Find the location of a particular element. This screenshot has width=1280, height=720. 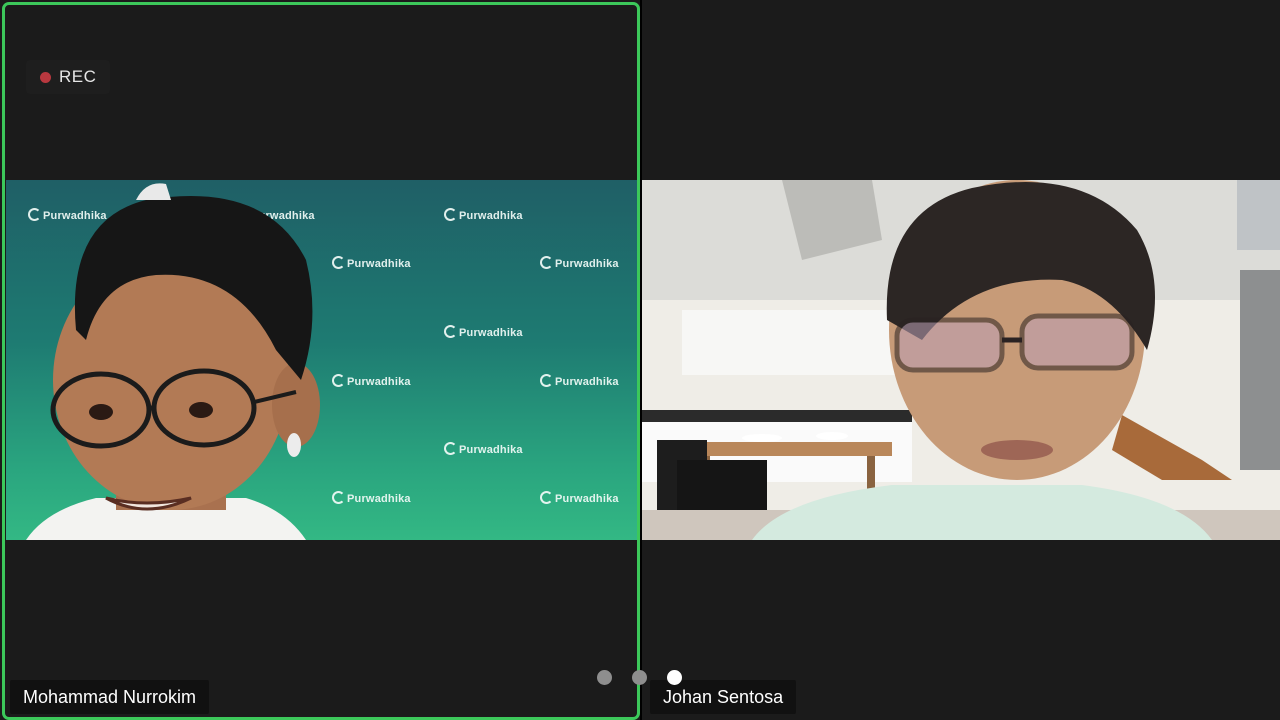

recording-indicator: REC is located at coordinates (68, 77).